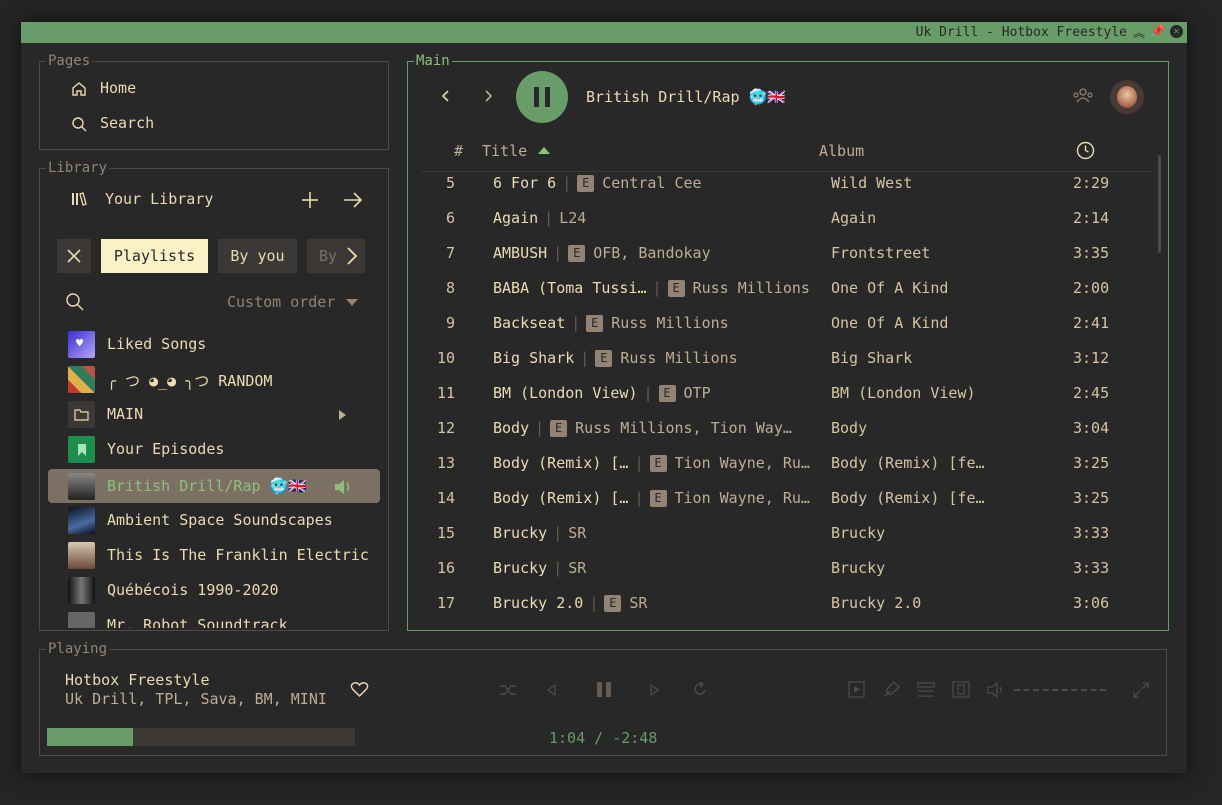 This screenshot has width=1222, height=805. What do you see at coordinates (996, 690) in the screenshot?
I see `volume-icon` at bounding box center [996, 690].